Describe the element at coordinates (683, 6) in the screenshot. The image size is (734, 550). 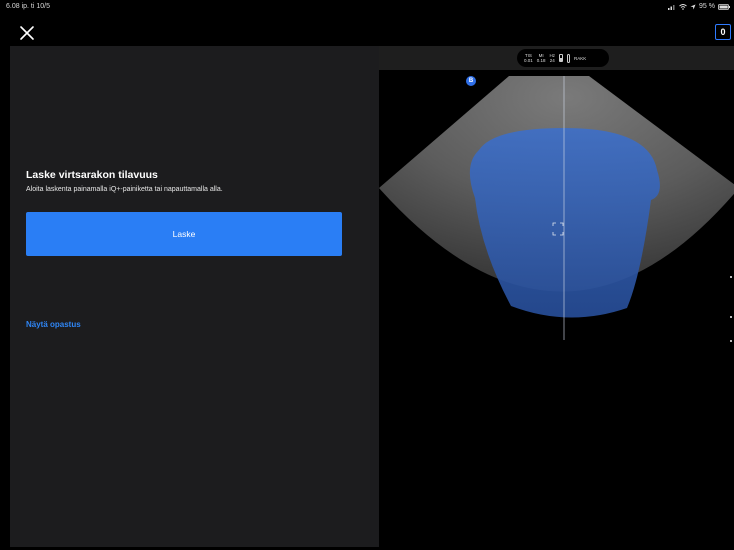
I see `wifi-icon` at that location.